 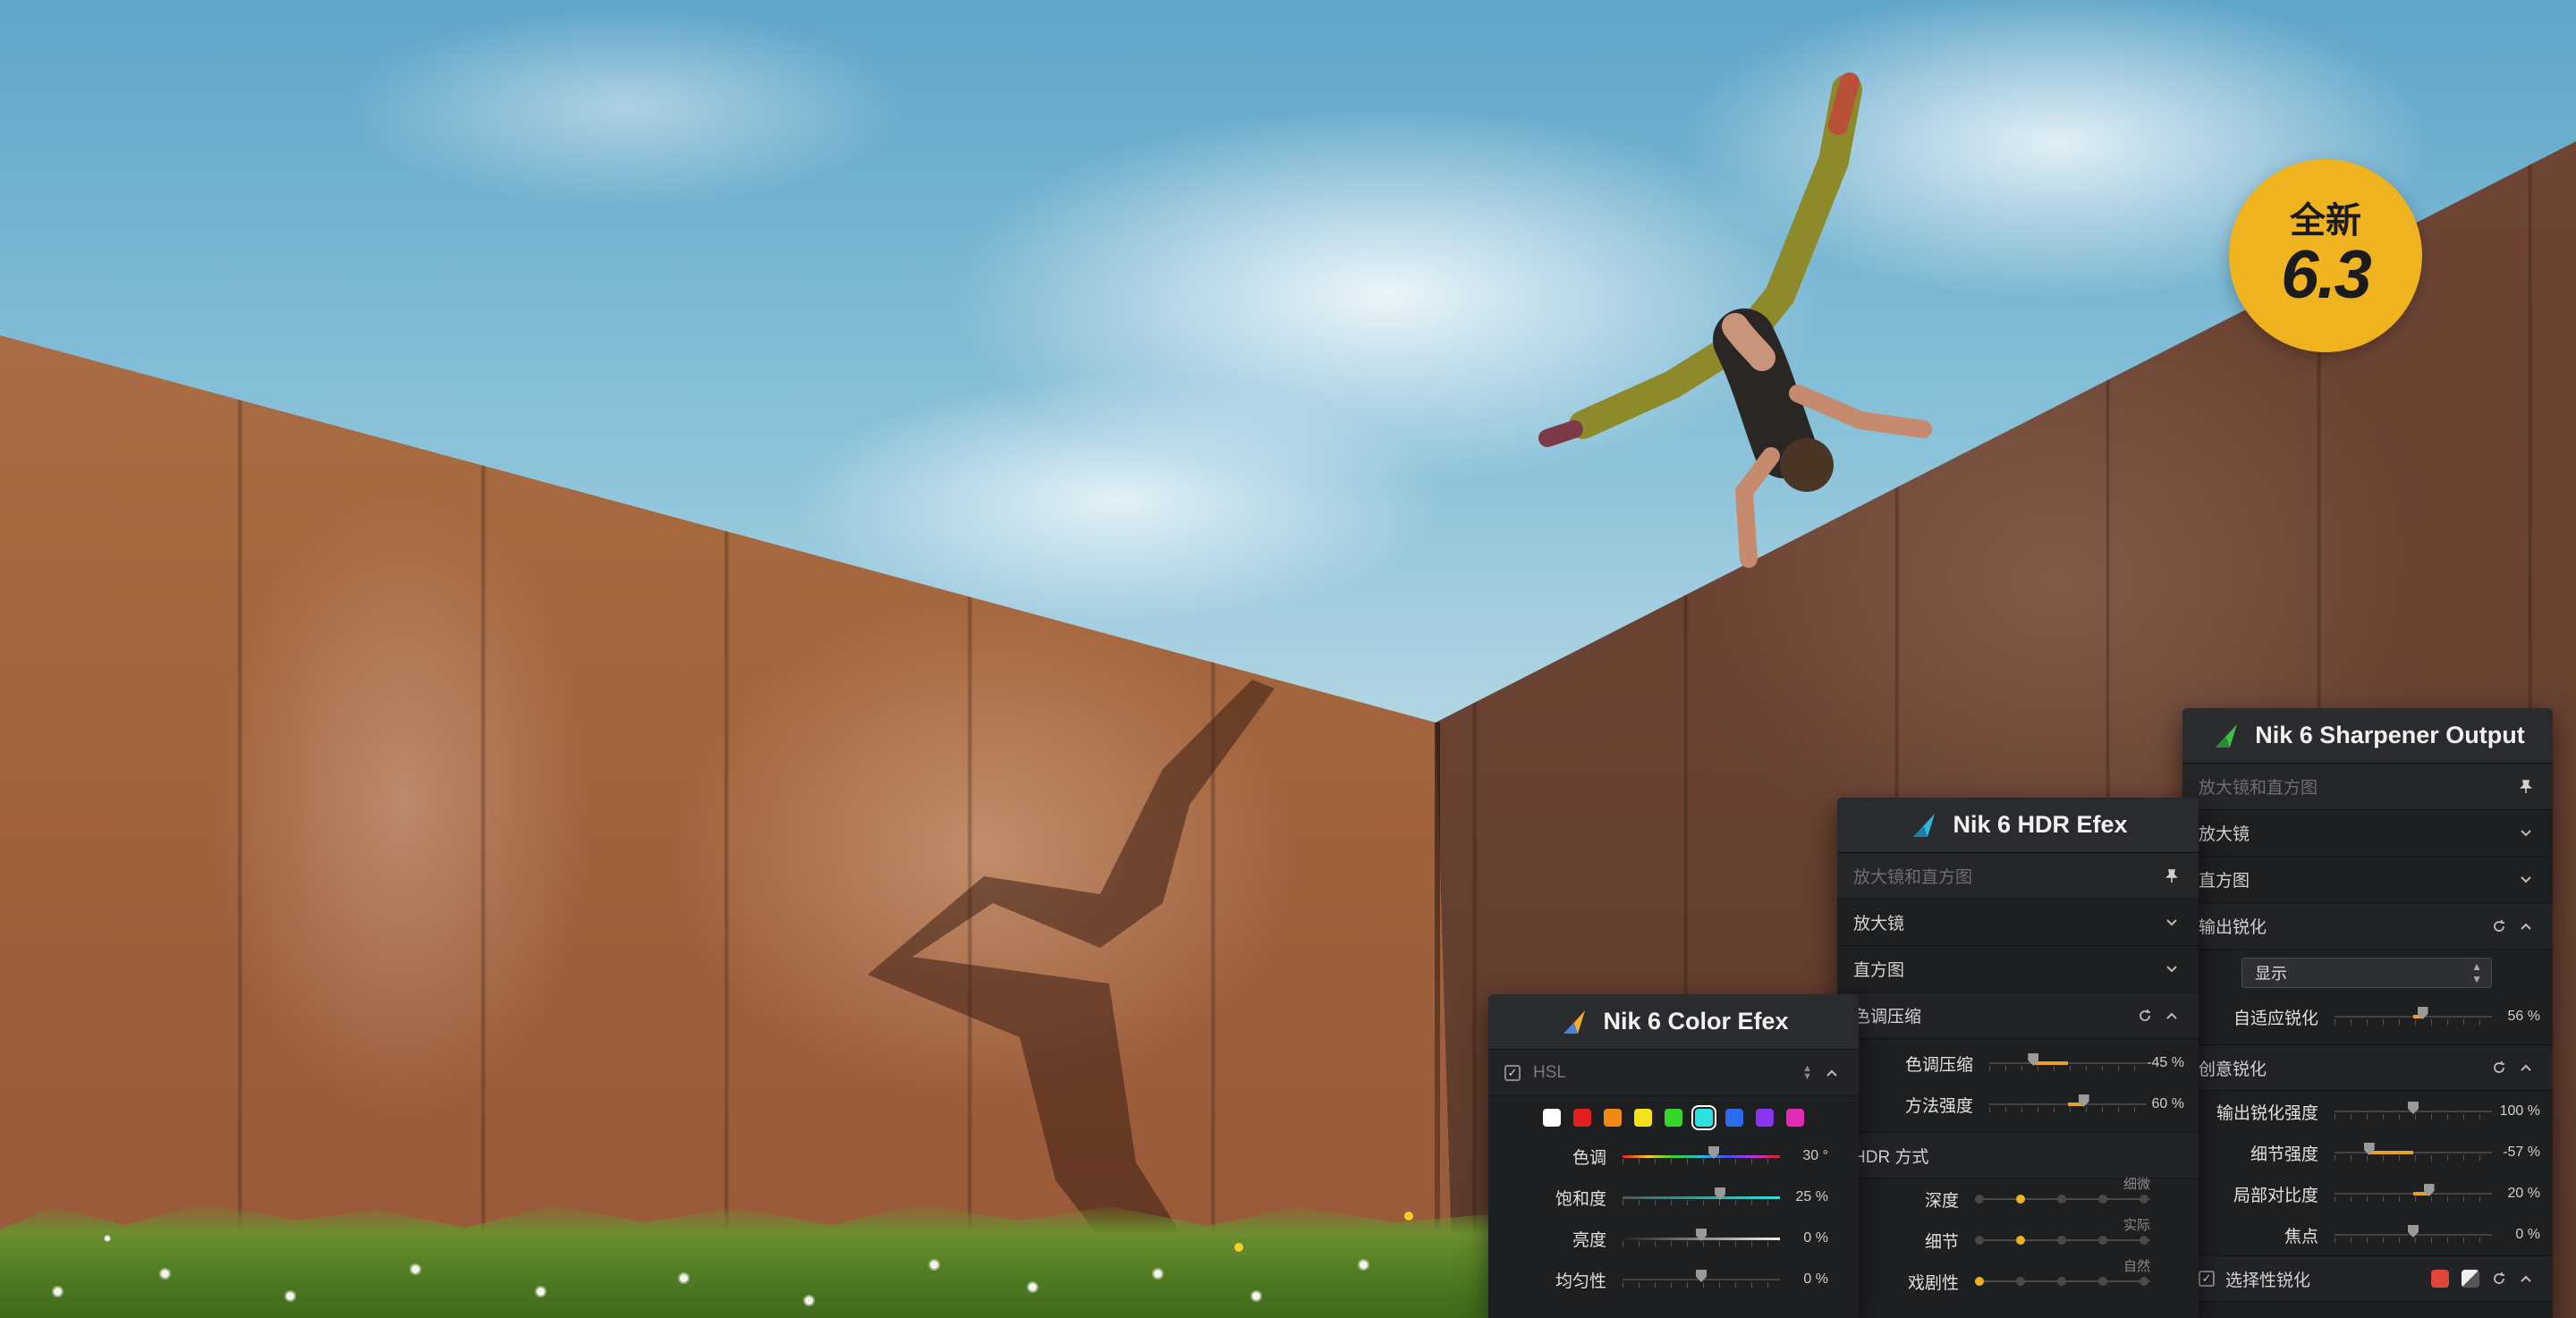 What do you see at coordinates (1938, 1065) in the screenshot?
I see `slider-label: 色调压缩` at bounding box center [1938, 1065].